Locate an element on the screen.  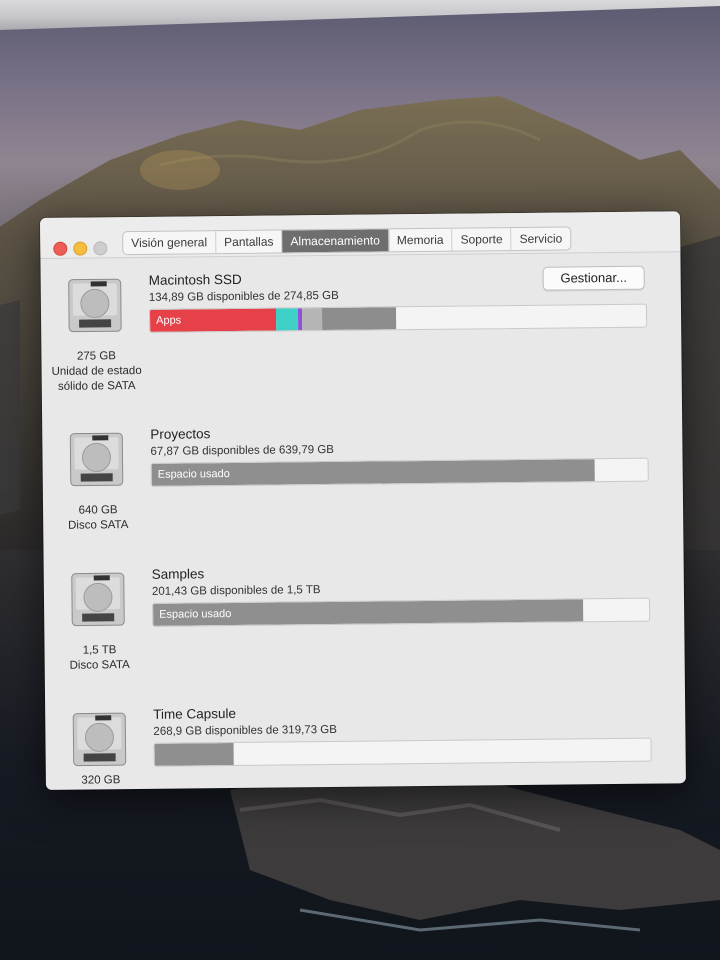
tab-displays: Pantallas is located at coordinates (249, 242).